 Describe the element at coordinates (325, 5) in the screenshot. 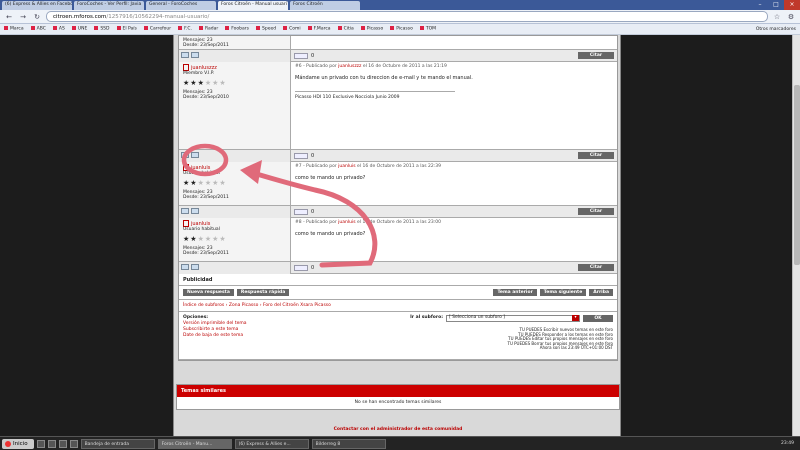

I see `browser-tab: Foros Citroën` at that location.